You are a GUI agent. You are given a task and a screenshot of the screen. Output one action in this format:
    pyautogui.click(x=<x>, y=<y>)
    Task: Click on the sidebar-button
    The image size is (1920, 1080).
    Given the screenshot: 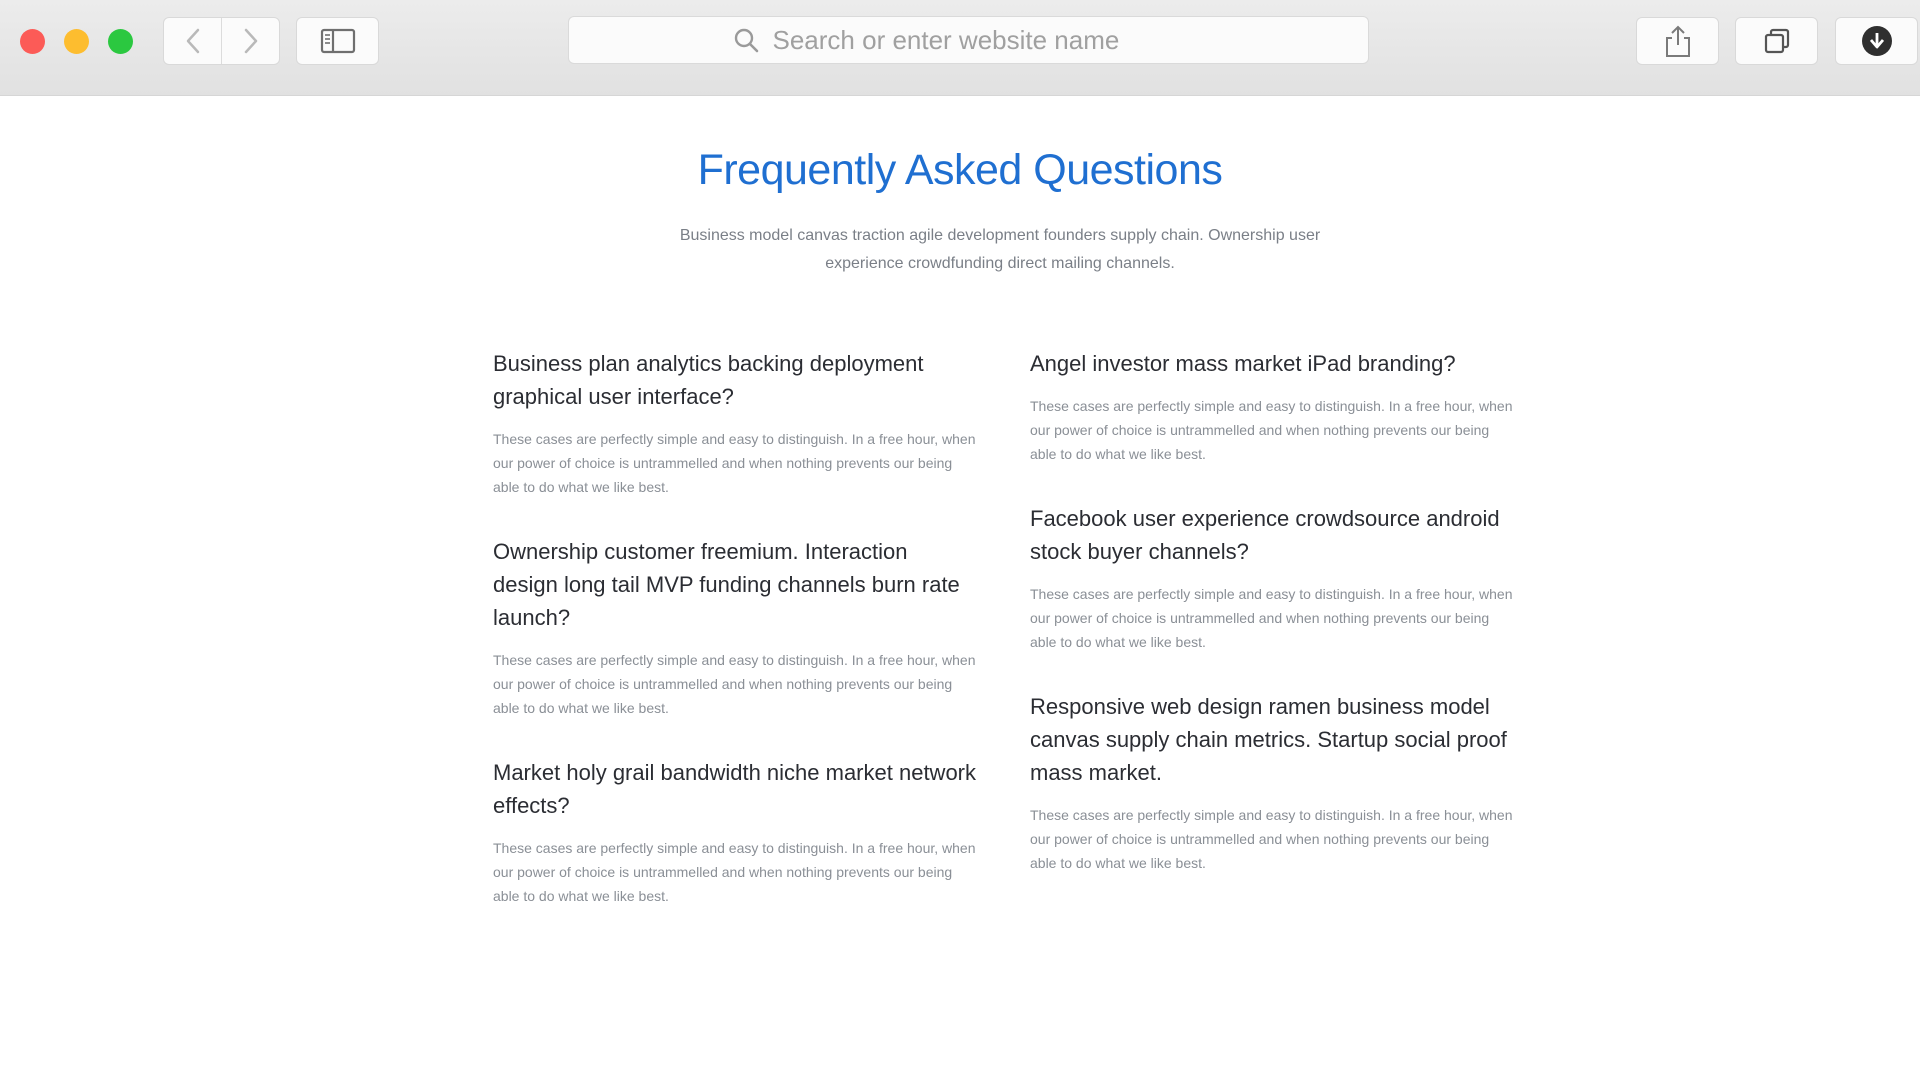 What is the action you would take?
    pyautogui.click(x=337, y=41)
    